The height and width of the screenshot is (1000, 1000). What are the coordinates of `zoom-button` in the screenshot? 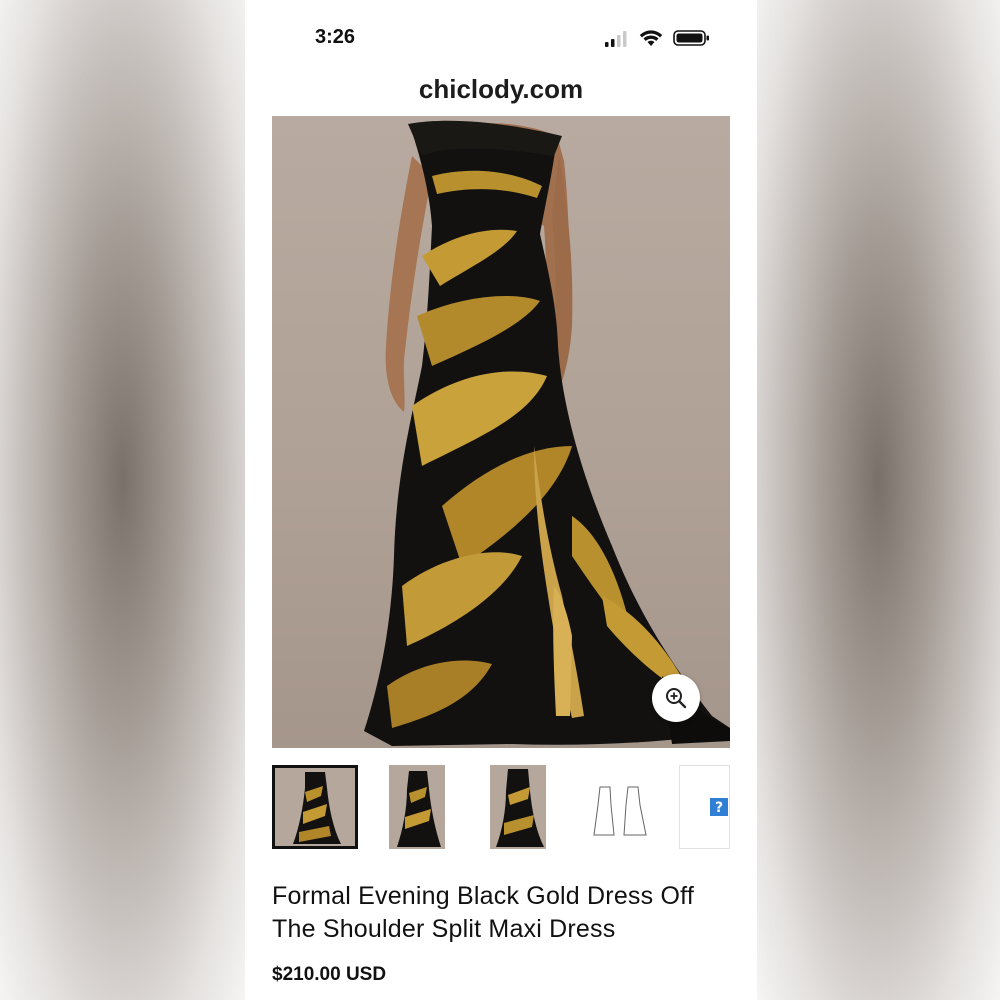 It's located at (676, 698).